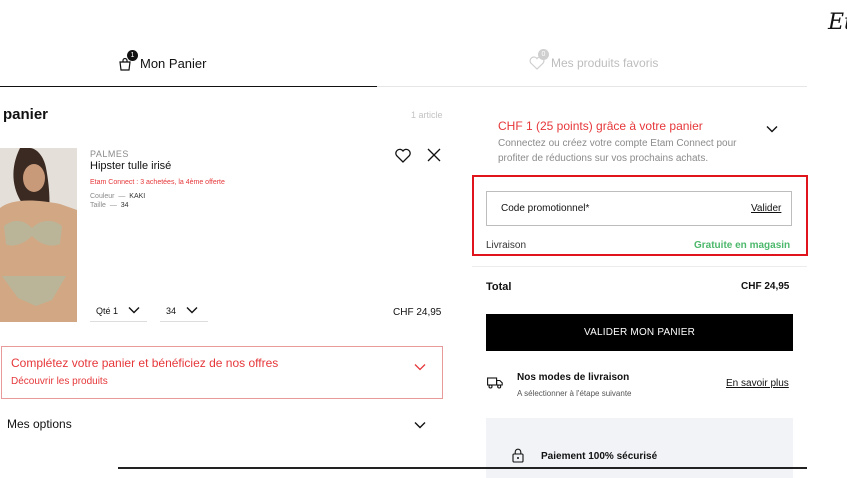 The height and width of the screenshot is (478, 847). What do you see at coordinates (26, 114) in the screenshot?
I see `cart-title: panier` at bounding box center [26, 114].